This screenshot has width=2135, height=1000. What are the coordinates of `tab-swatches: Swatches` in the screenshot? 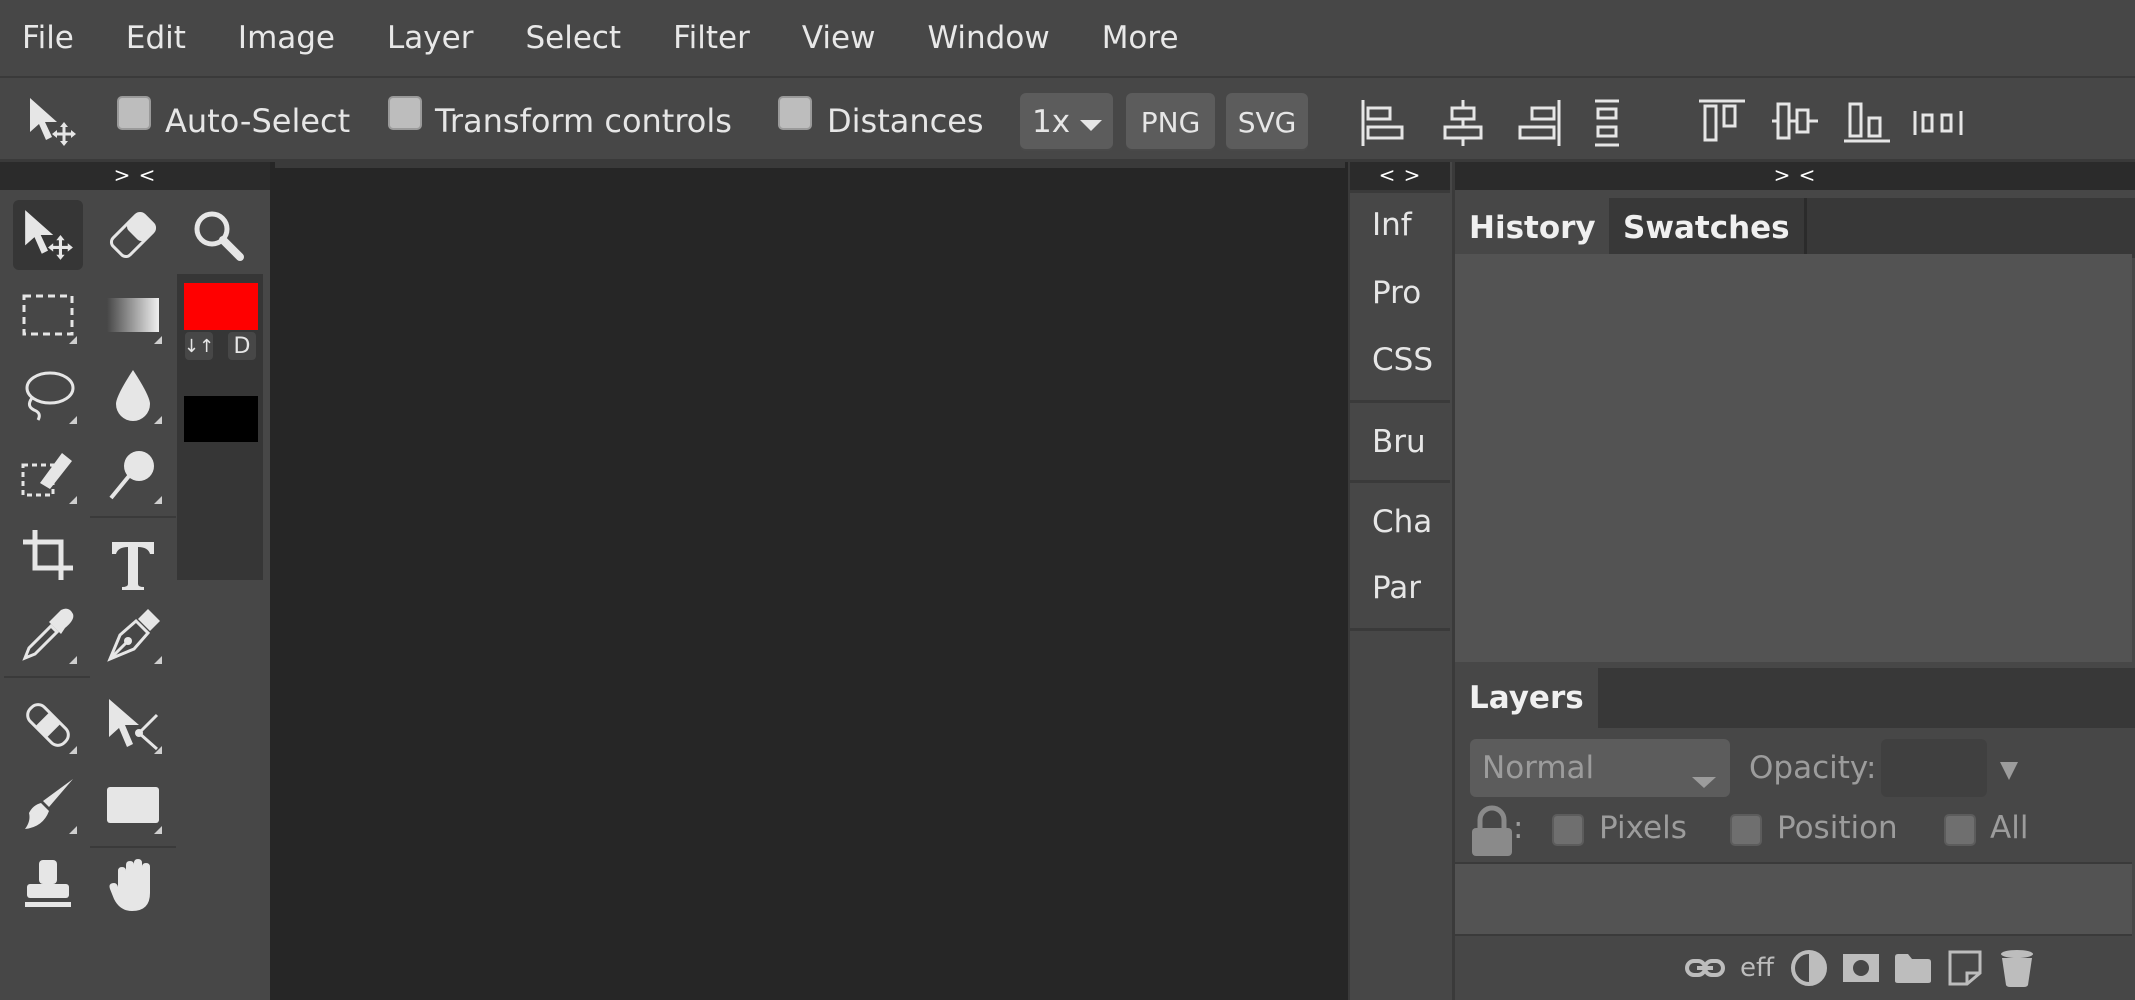 It's located at (1708, 228).